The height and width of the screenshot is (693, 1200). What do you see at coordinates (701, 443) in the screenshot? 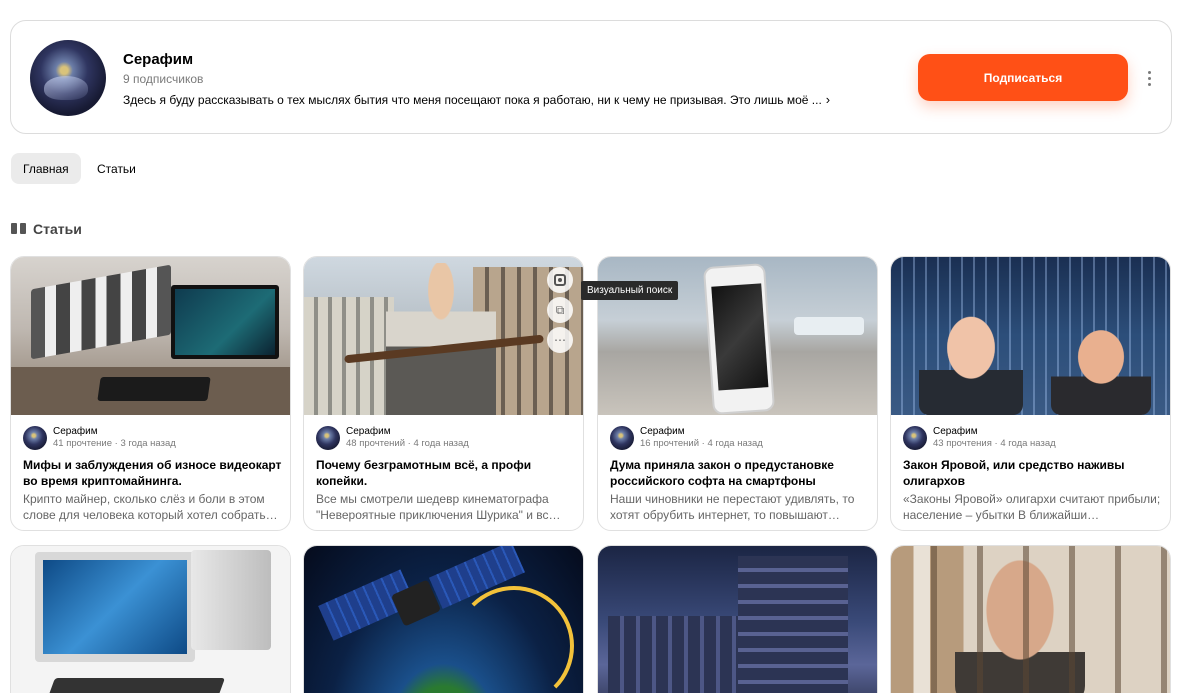
I see `article-stats: 16 прочтений · 4 года назад` at bounding box center [701, 443].